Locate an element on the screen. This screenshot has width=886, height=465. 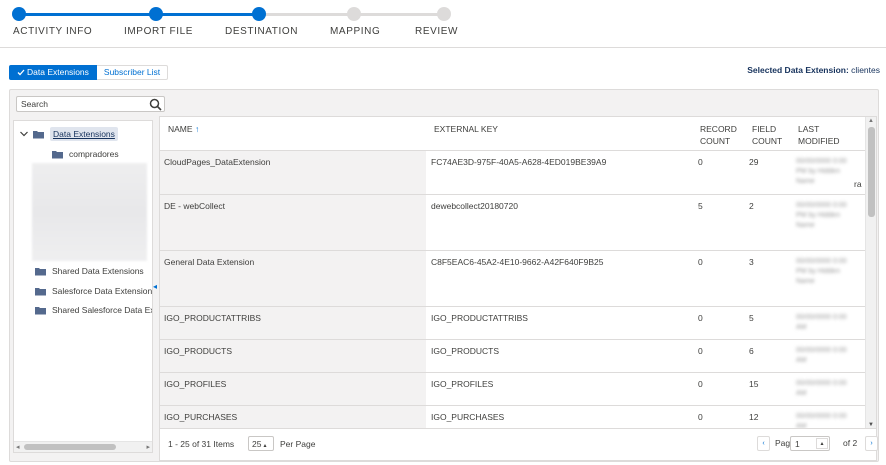
chevron-right-icon: › is located at coordinates (871, 443).